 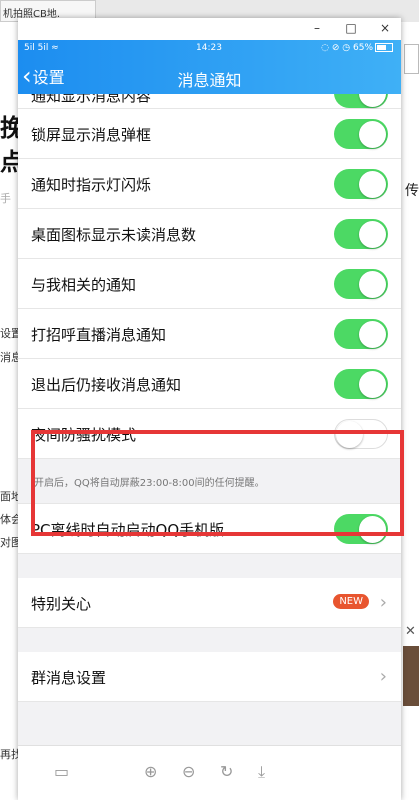 What do you see at coordinates (5, 198) in the screenshot?
I see `bg-text: 手` at bounding box center [5, 198].